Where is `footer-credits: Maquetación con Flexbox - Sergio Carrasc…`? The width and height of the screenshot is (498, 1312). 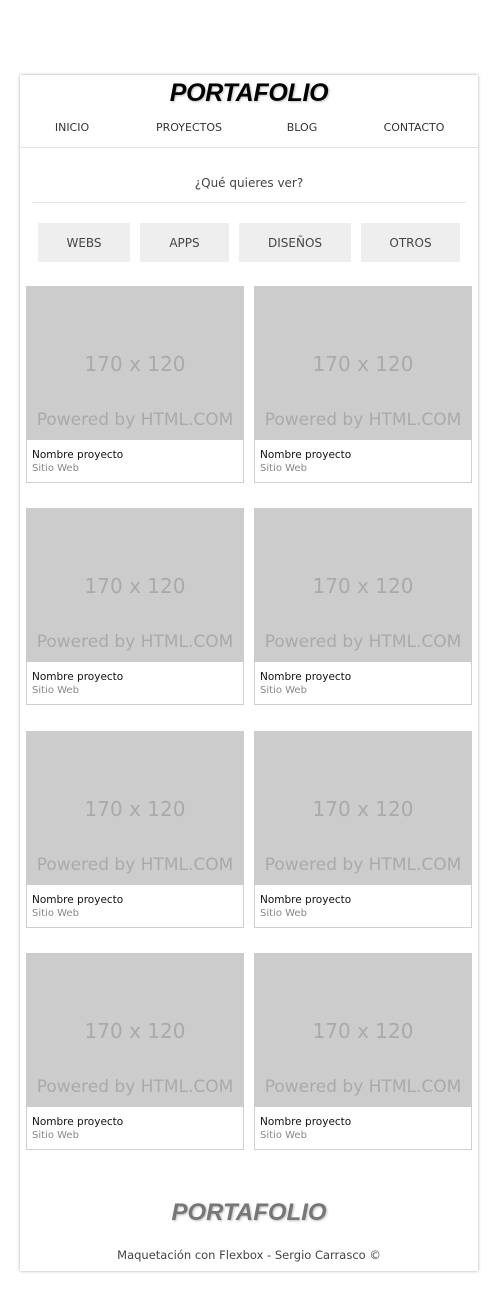
footer-credits: Maquetación con Flexbox - Sergio Carrasc… is located at coordinates (249, 1255).